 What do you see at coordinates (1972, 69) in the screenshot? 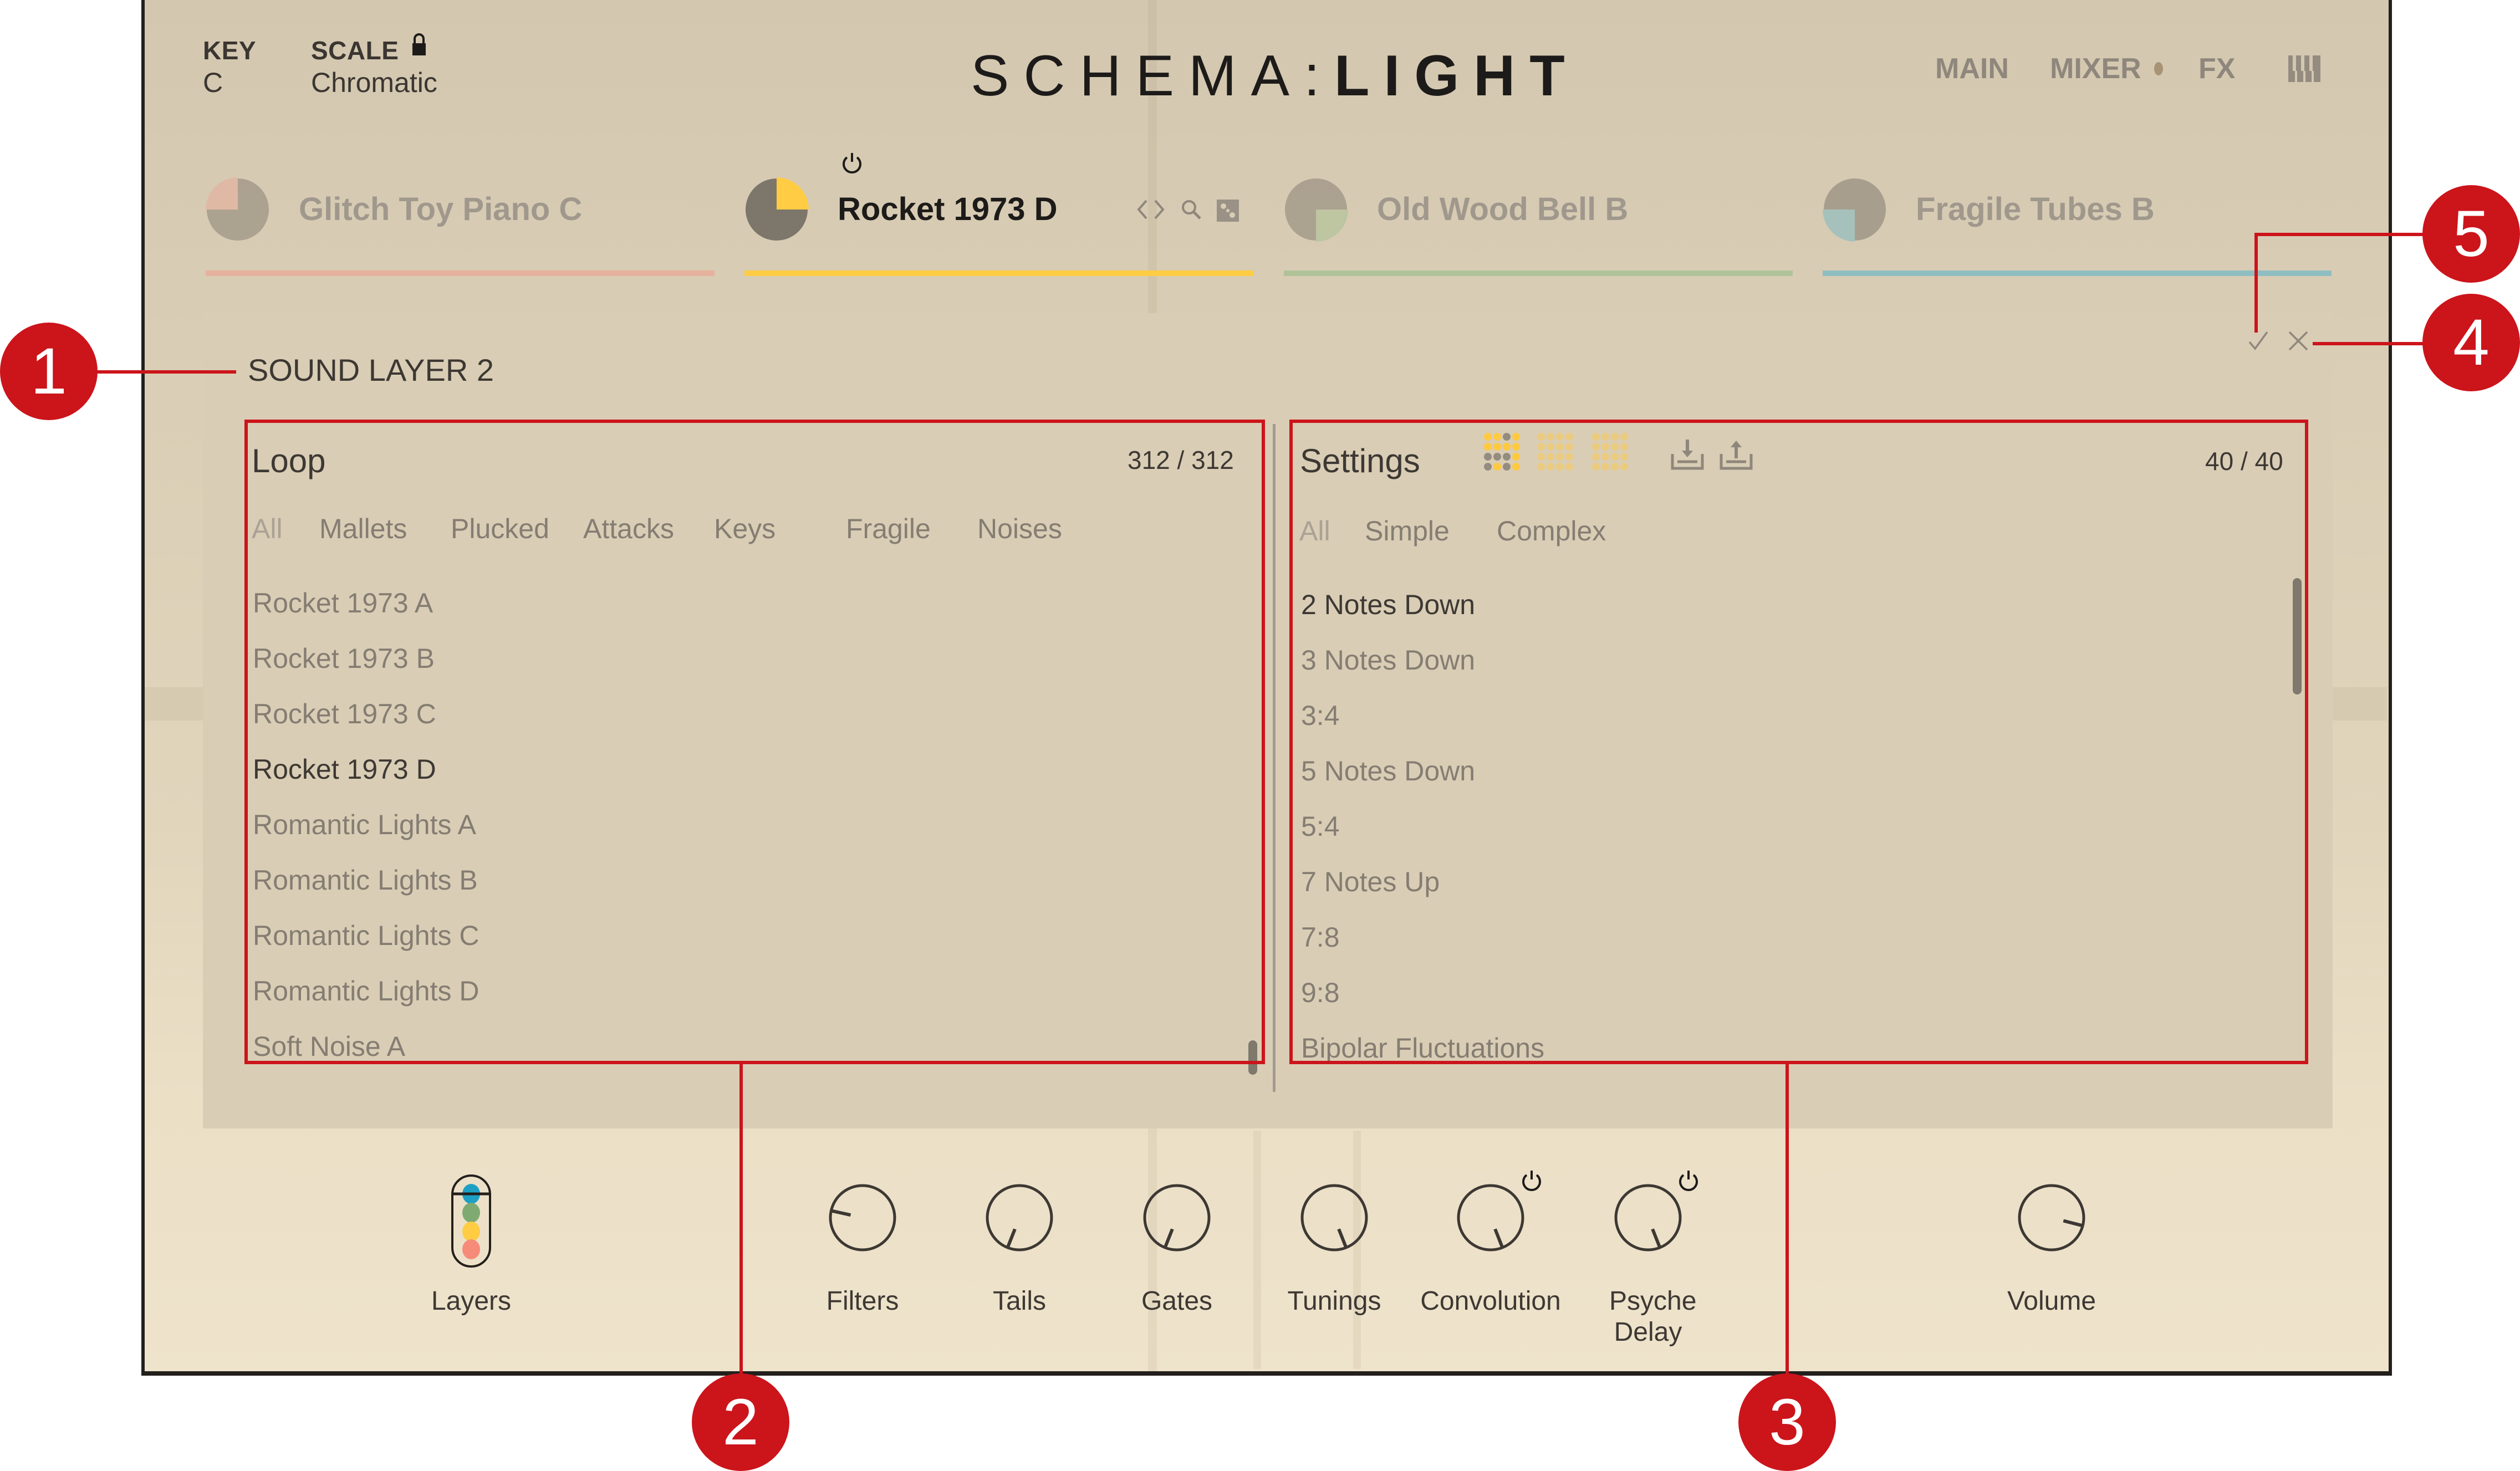
I see `nav-main: MAIN` at bounding box center [1972, 69].